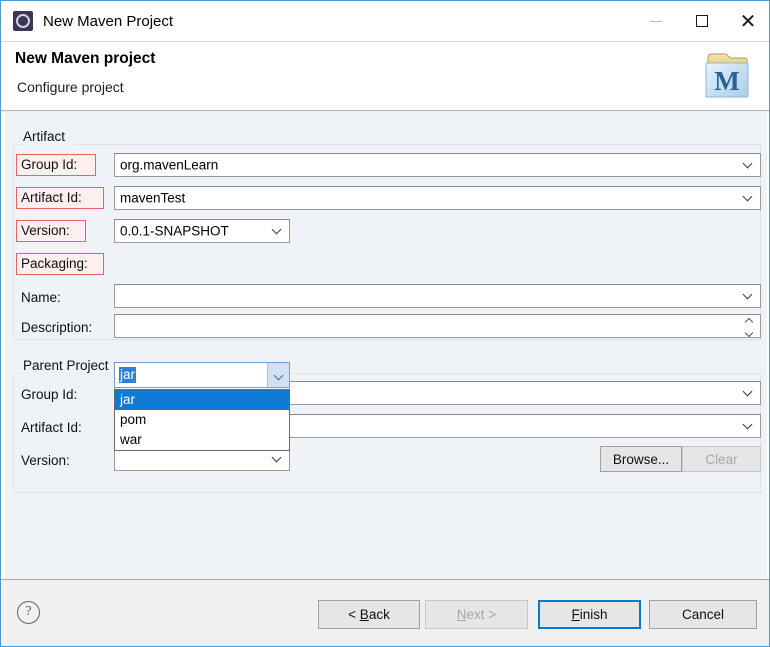  What do you see at coordinates (749, 320) in the screenshot?
I see `spinner-up-icon` at bounding box center [749, 320].